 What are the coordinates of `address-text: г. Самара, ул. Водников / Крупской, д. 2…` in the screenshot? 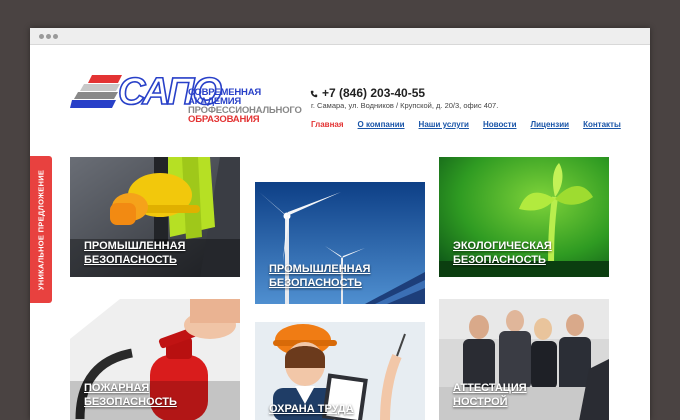 It's located at (405, 105).